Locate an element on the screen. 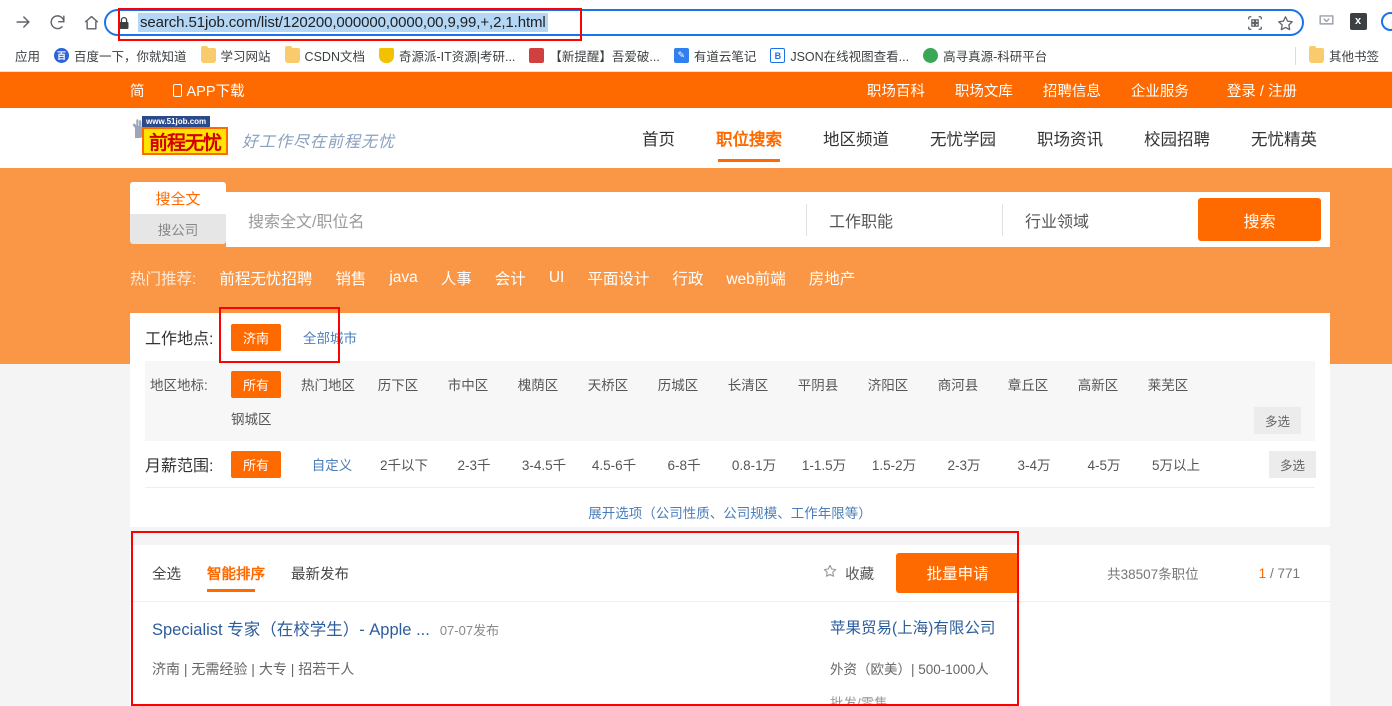  star-icon is located at coordinates (1285, 23).